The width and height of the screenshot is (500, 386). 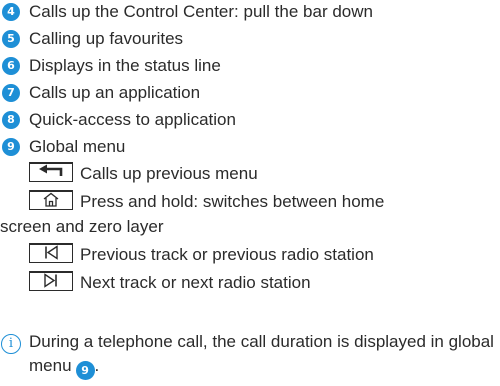 I want to click on global-menu-item-text: Previous track or previous radio station, so click(x=227, y=254).